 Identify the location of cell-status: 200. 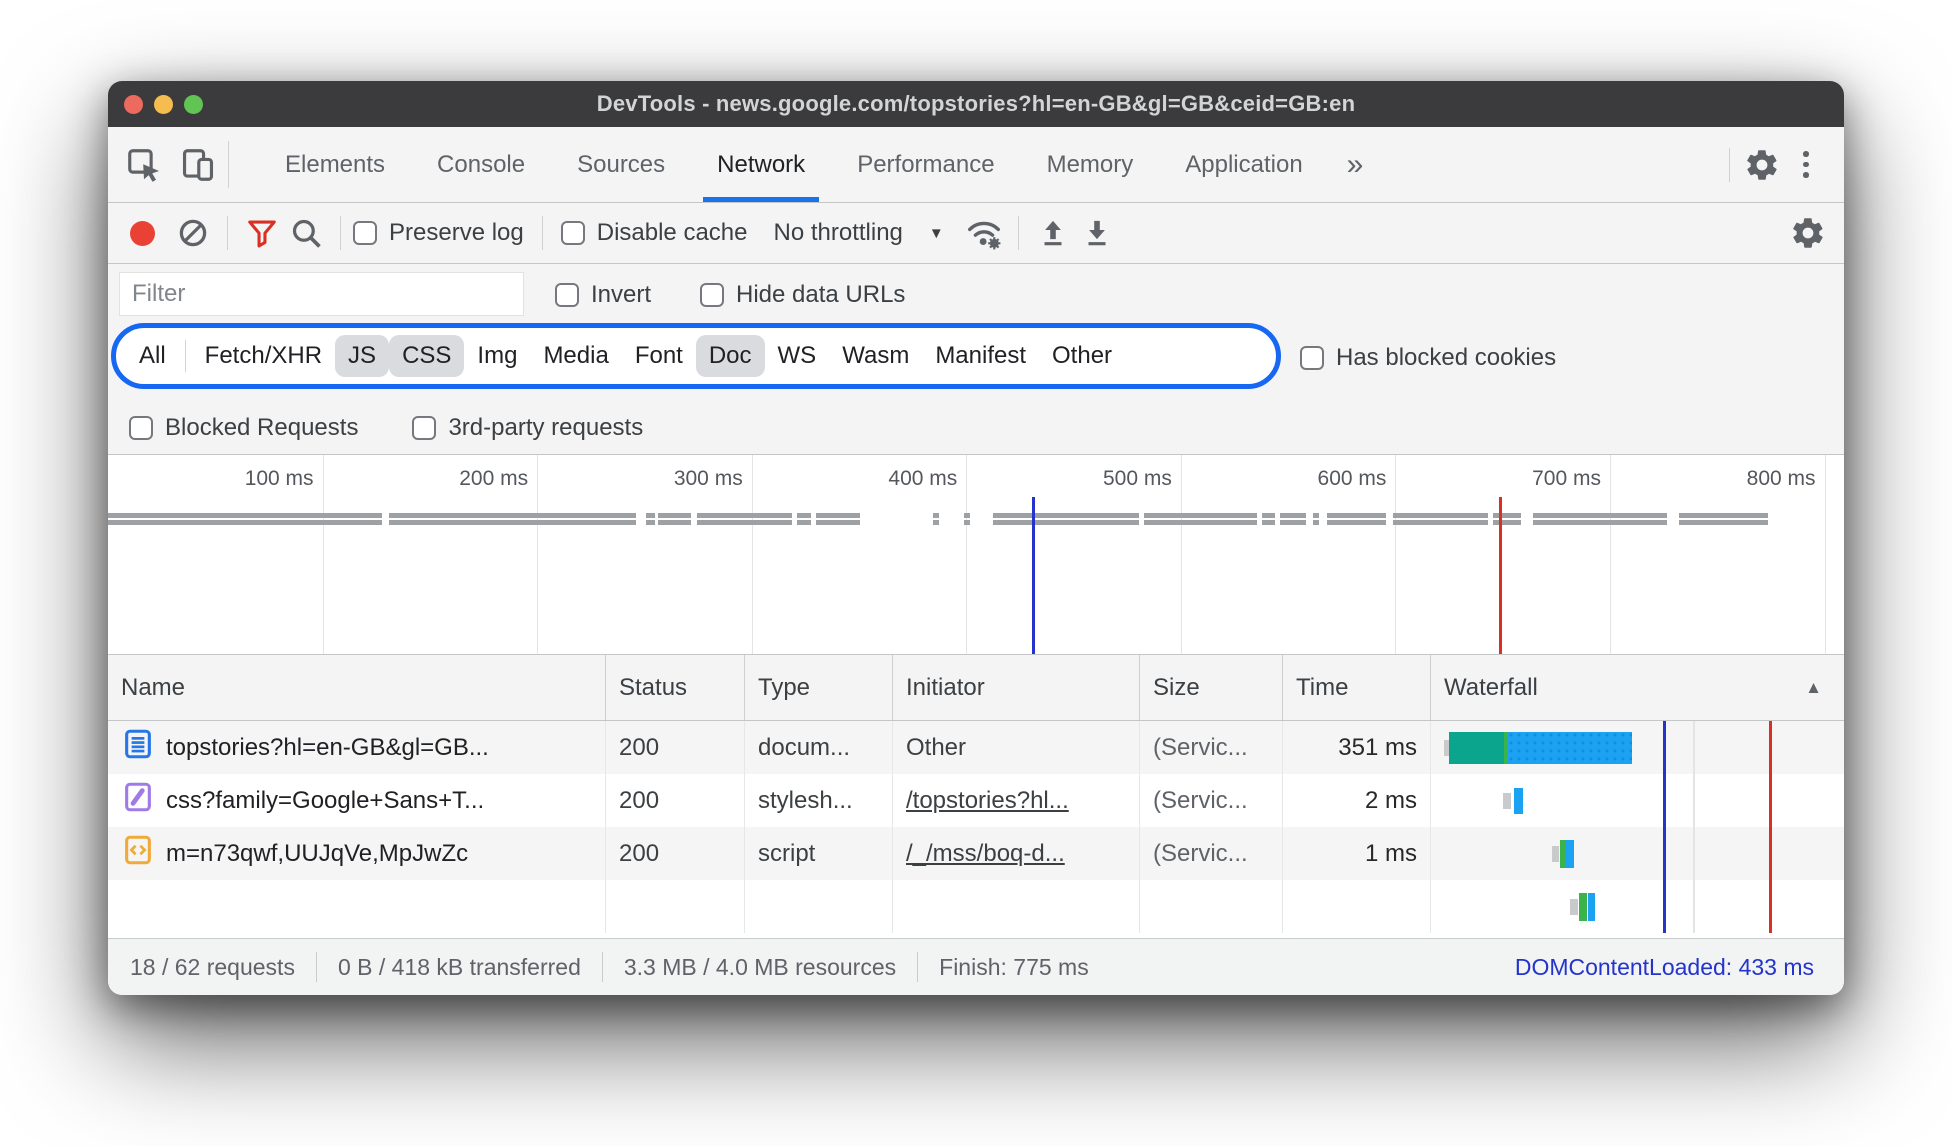
(675, 800).